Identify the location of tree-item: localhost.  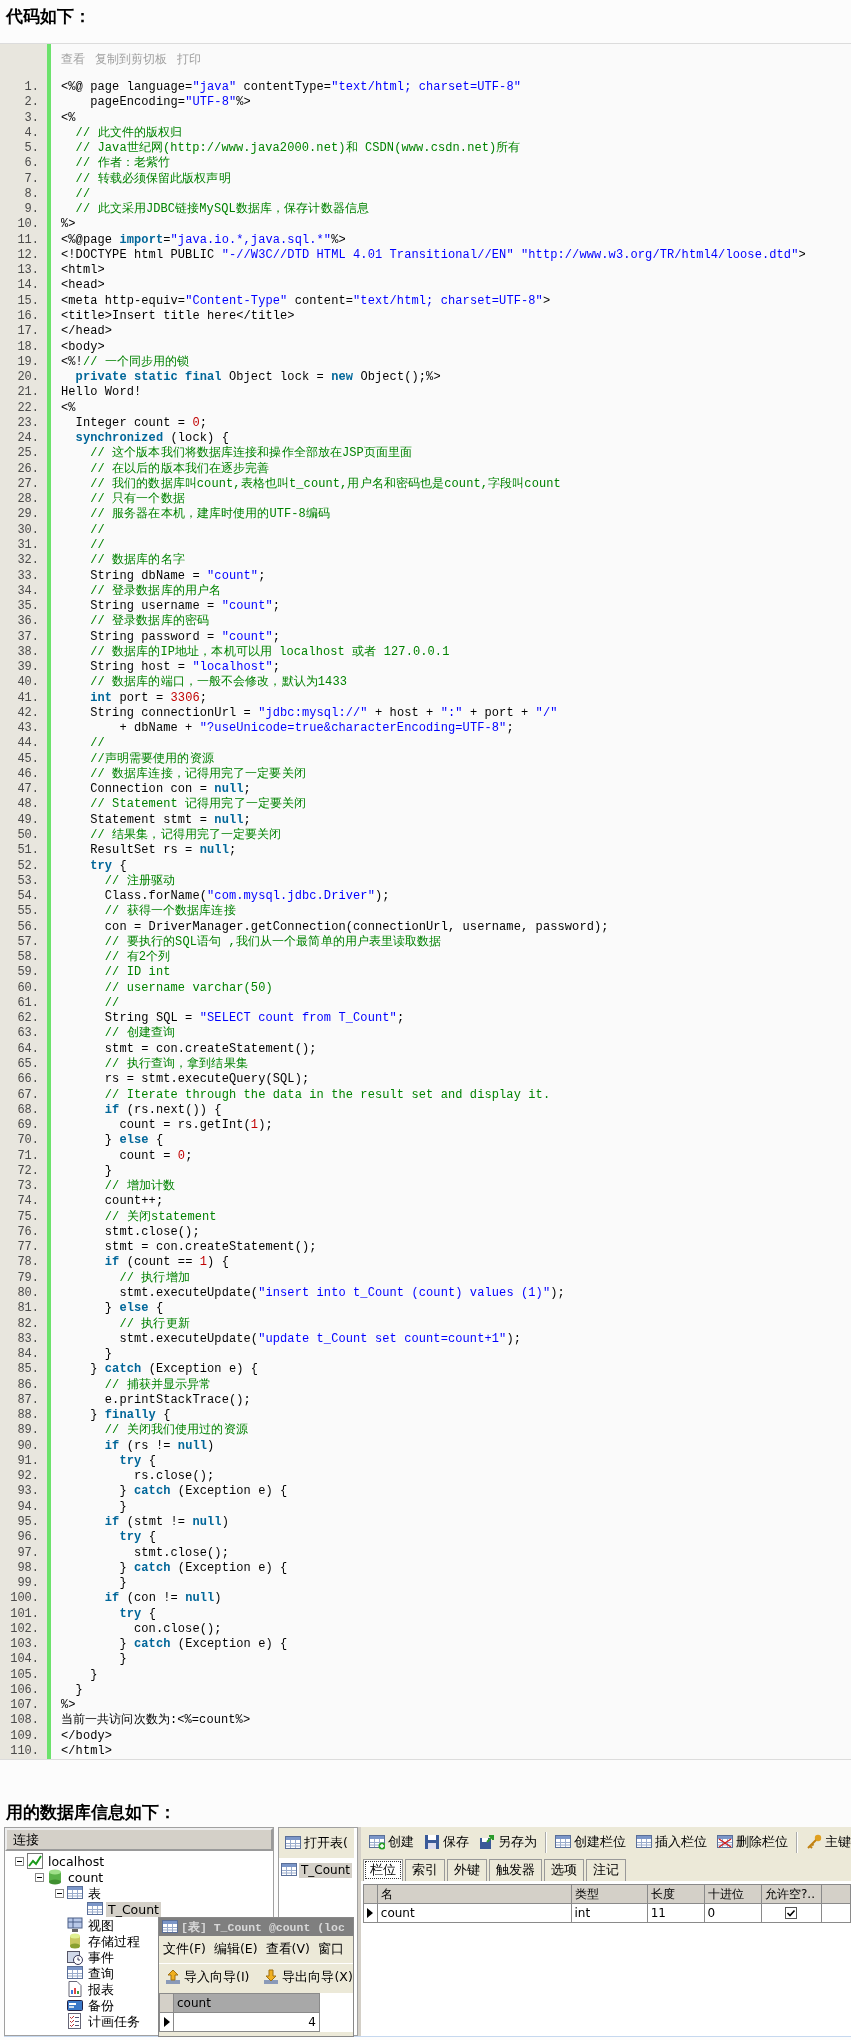
(76, 1861).